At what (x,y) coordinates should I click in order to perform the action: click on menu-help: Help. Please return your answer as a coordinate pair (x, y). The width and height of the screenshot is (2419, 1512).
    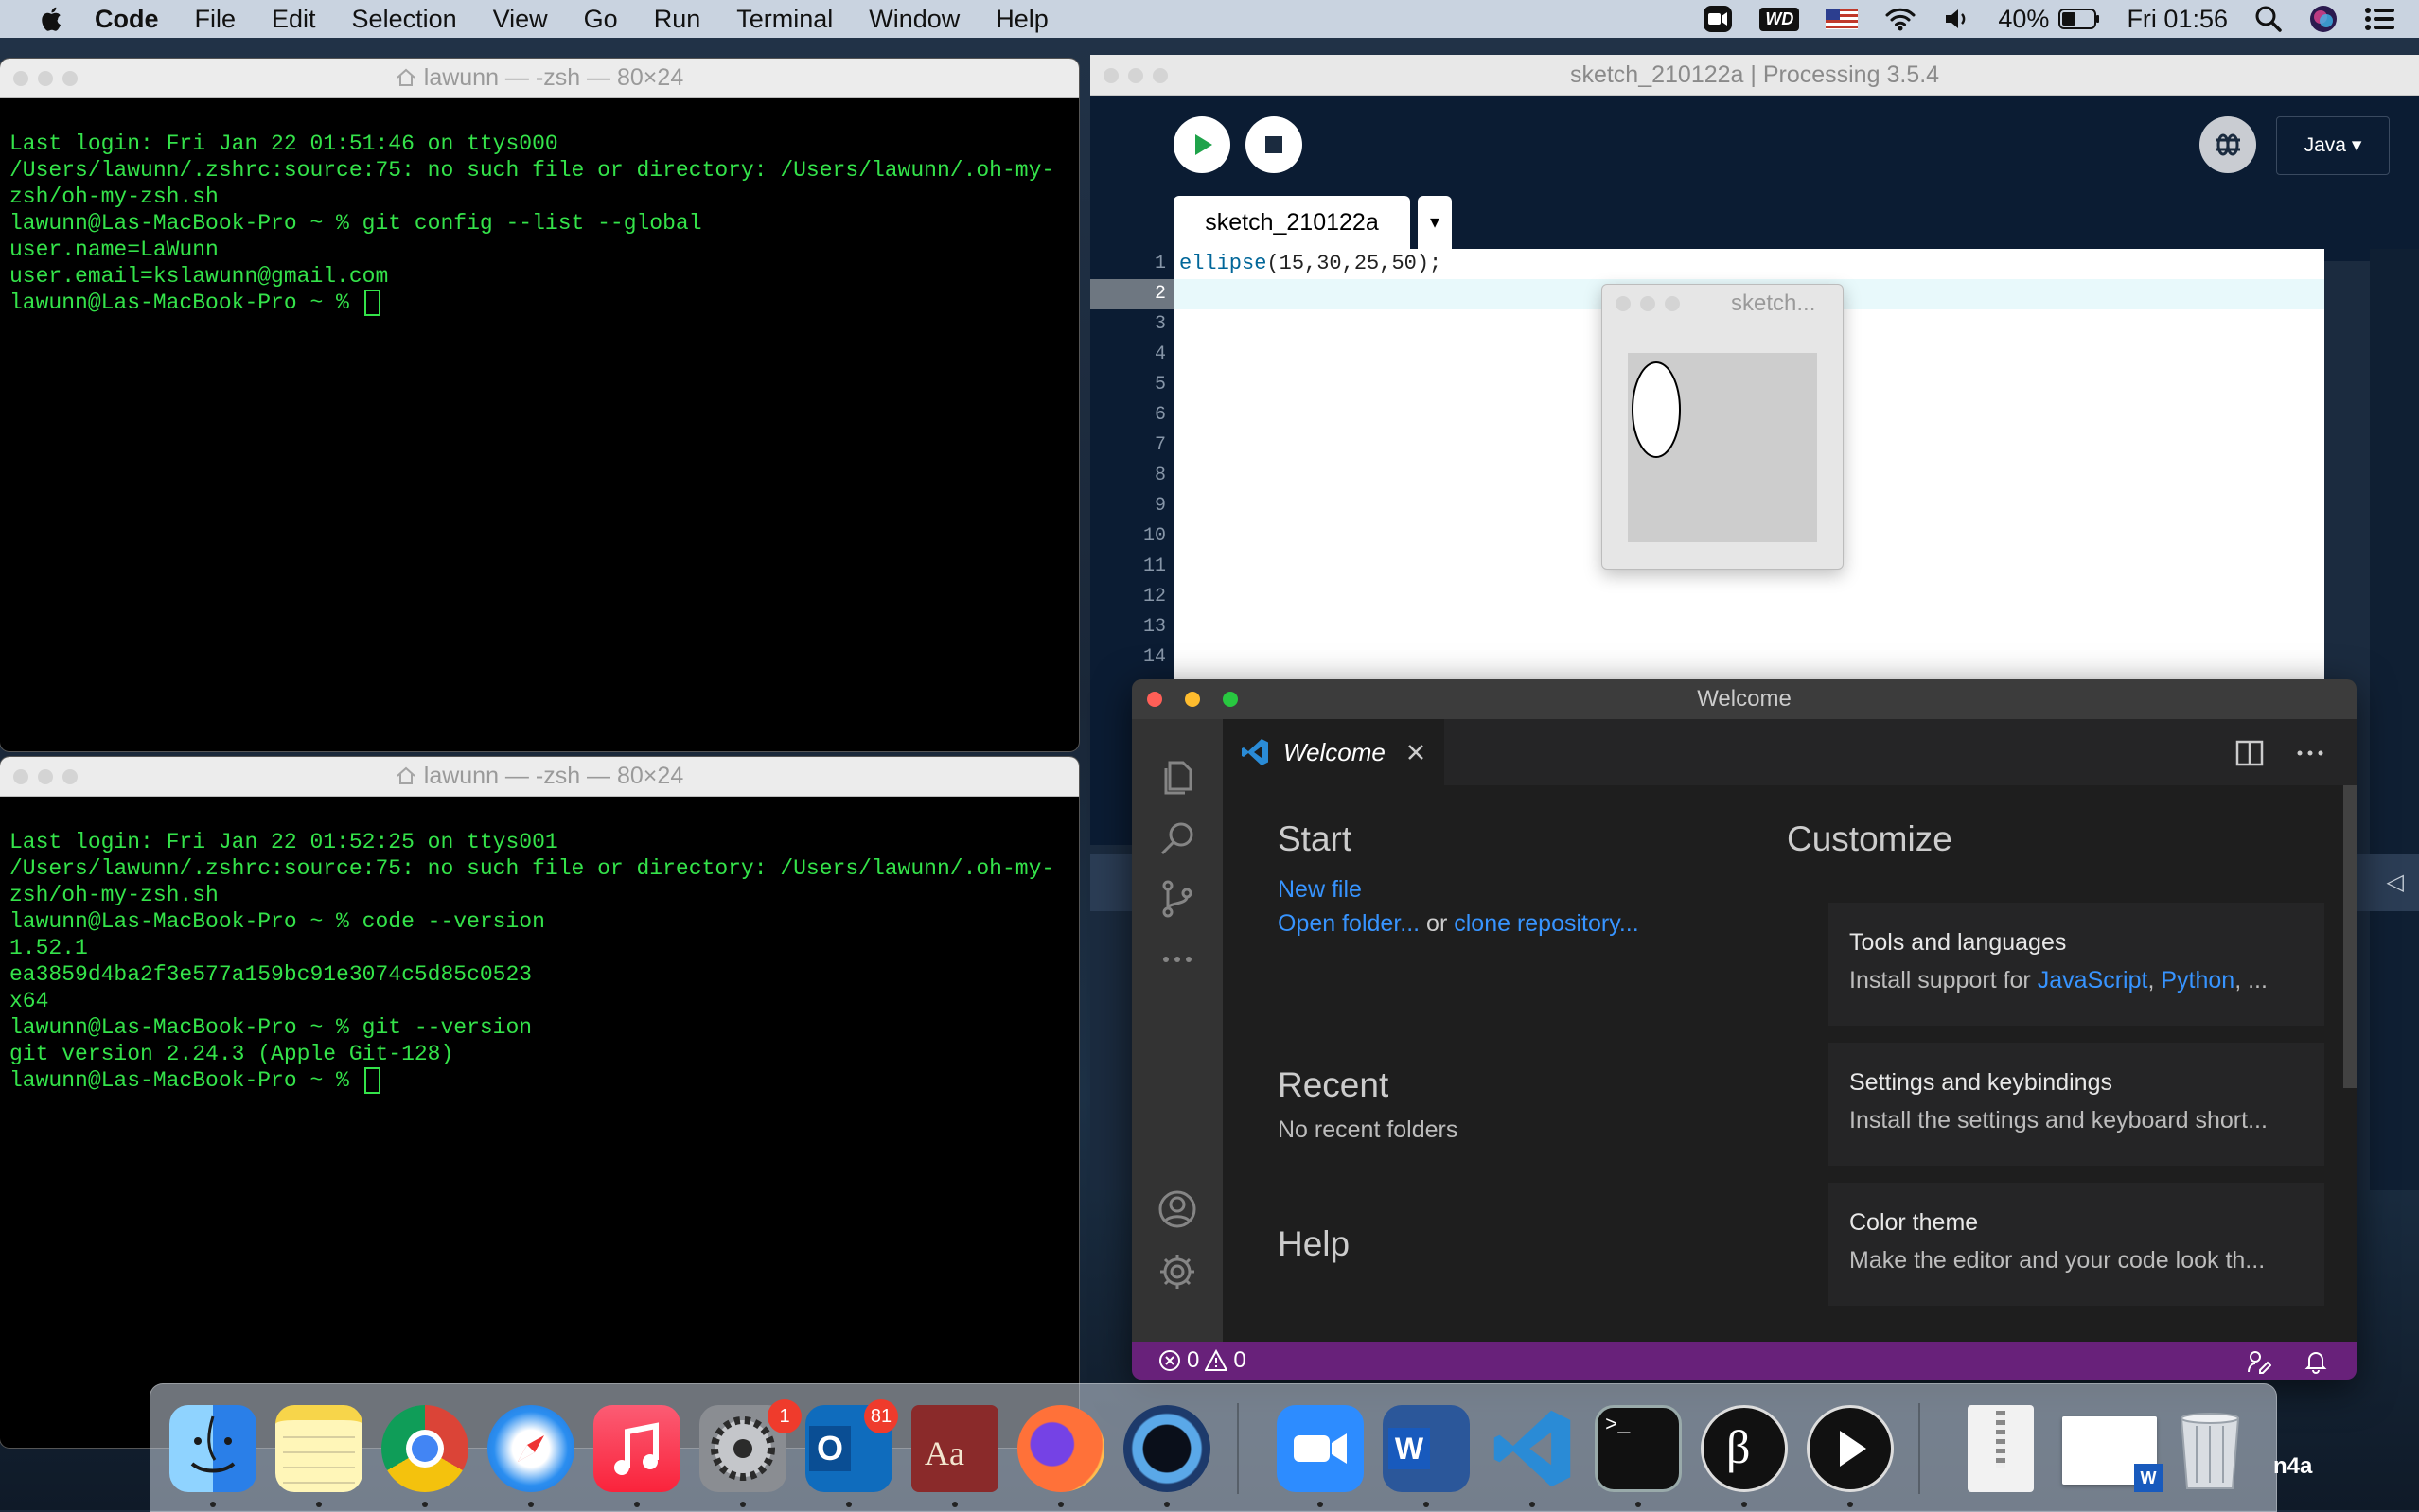
    Looking at the image, I should click on (1022, 20).